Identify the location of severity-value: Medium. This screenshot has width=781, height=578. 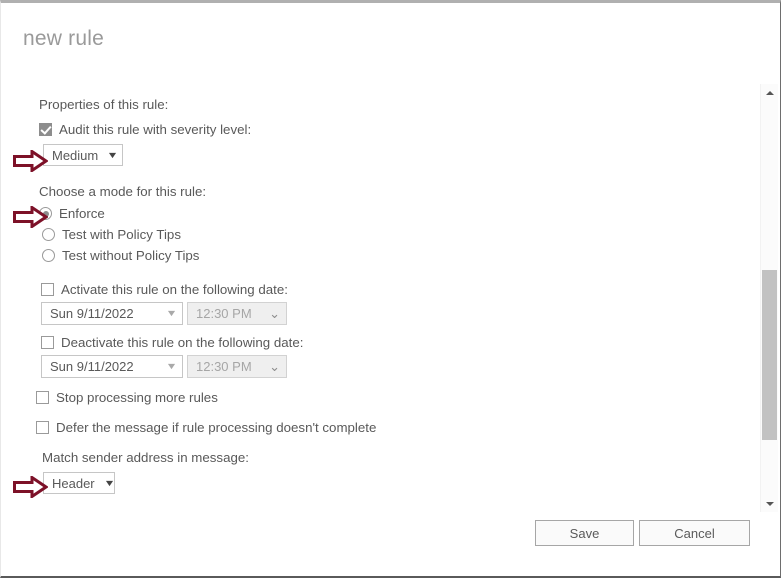
(75, 155).